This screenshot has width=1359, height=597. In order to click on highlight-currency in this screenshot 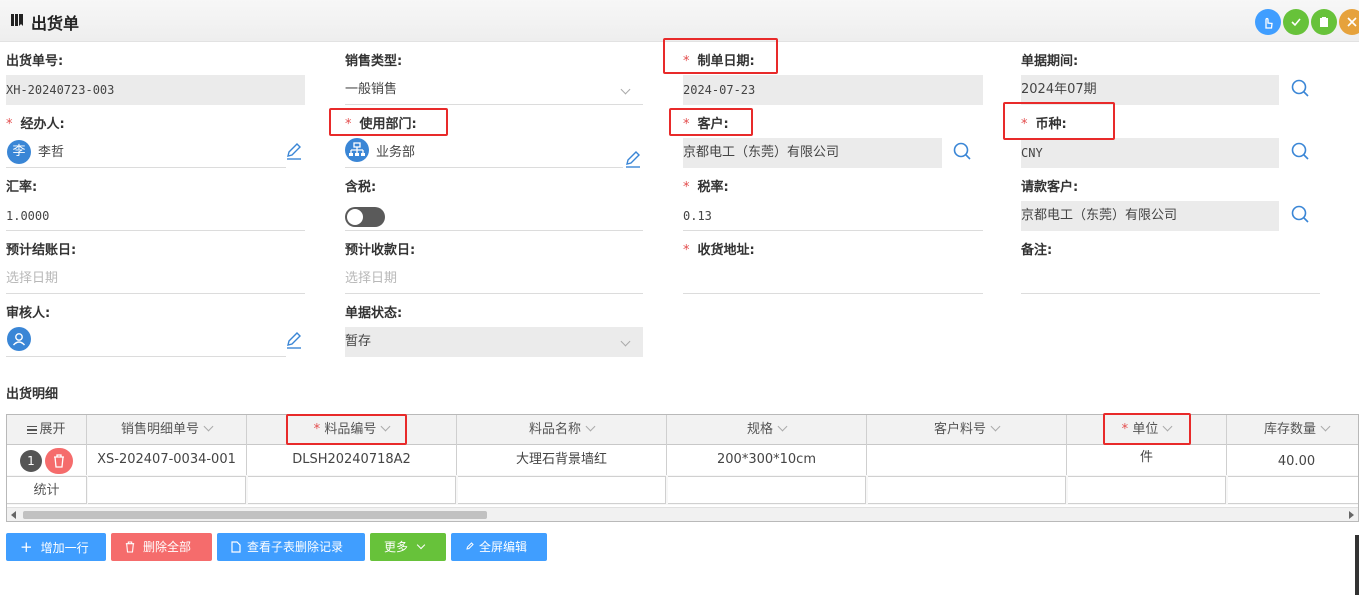, I will do `click(1059, 121)`.